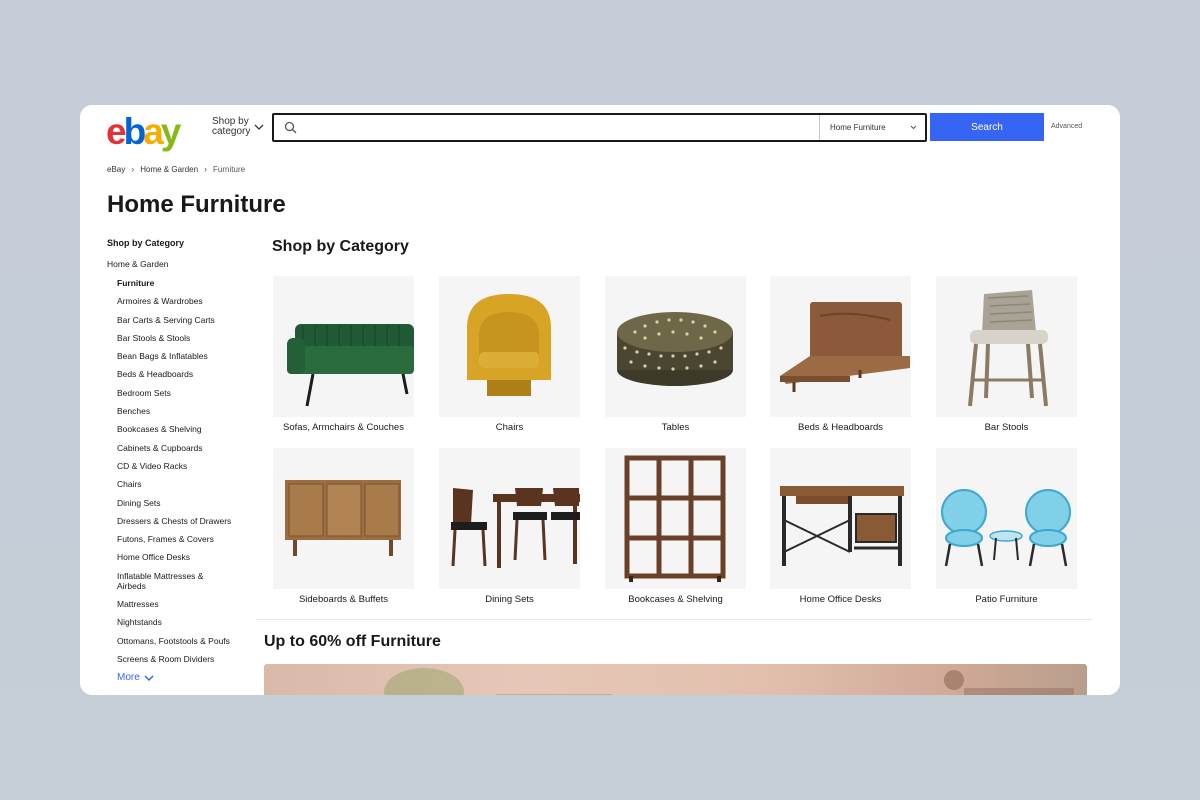  What do you see at coordinates (172, 581) in the screenshot?
I see `sidebar-item-inflatable-mattresses: Inflatable Mattresses & Airbeds` at bounding box center [172, 581].